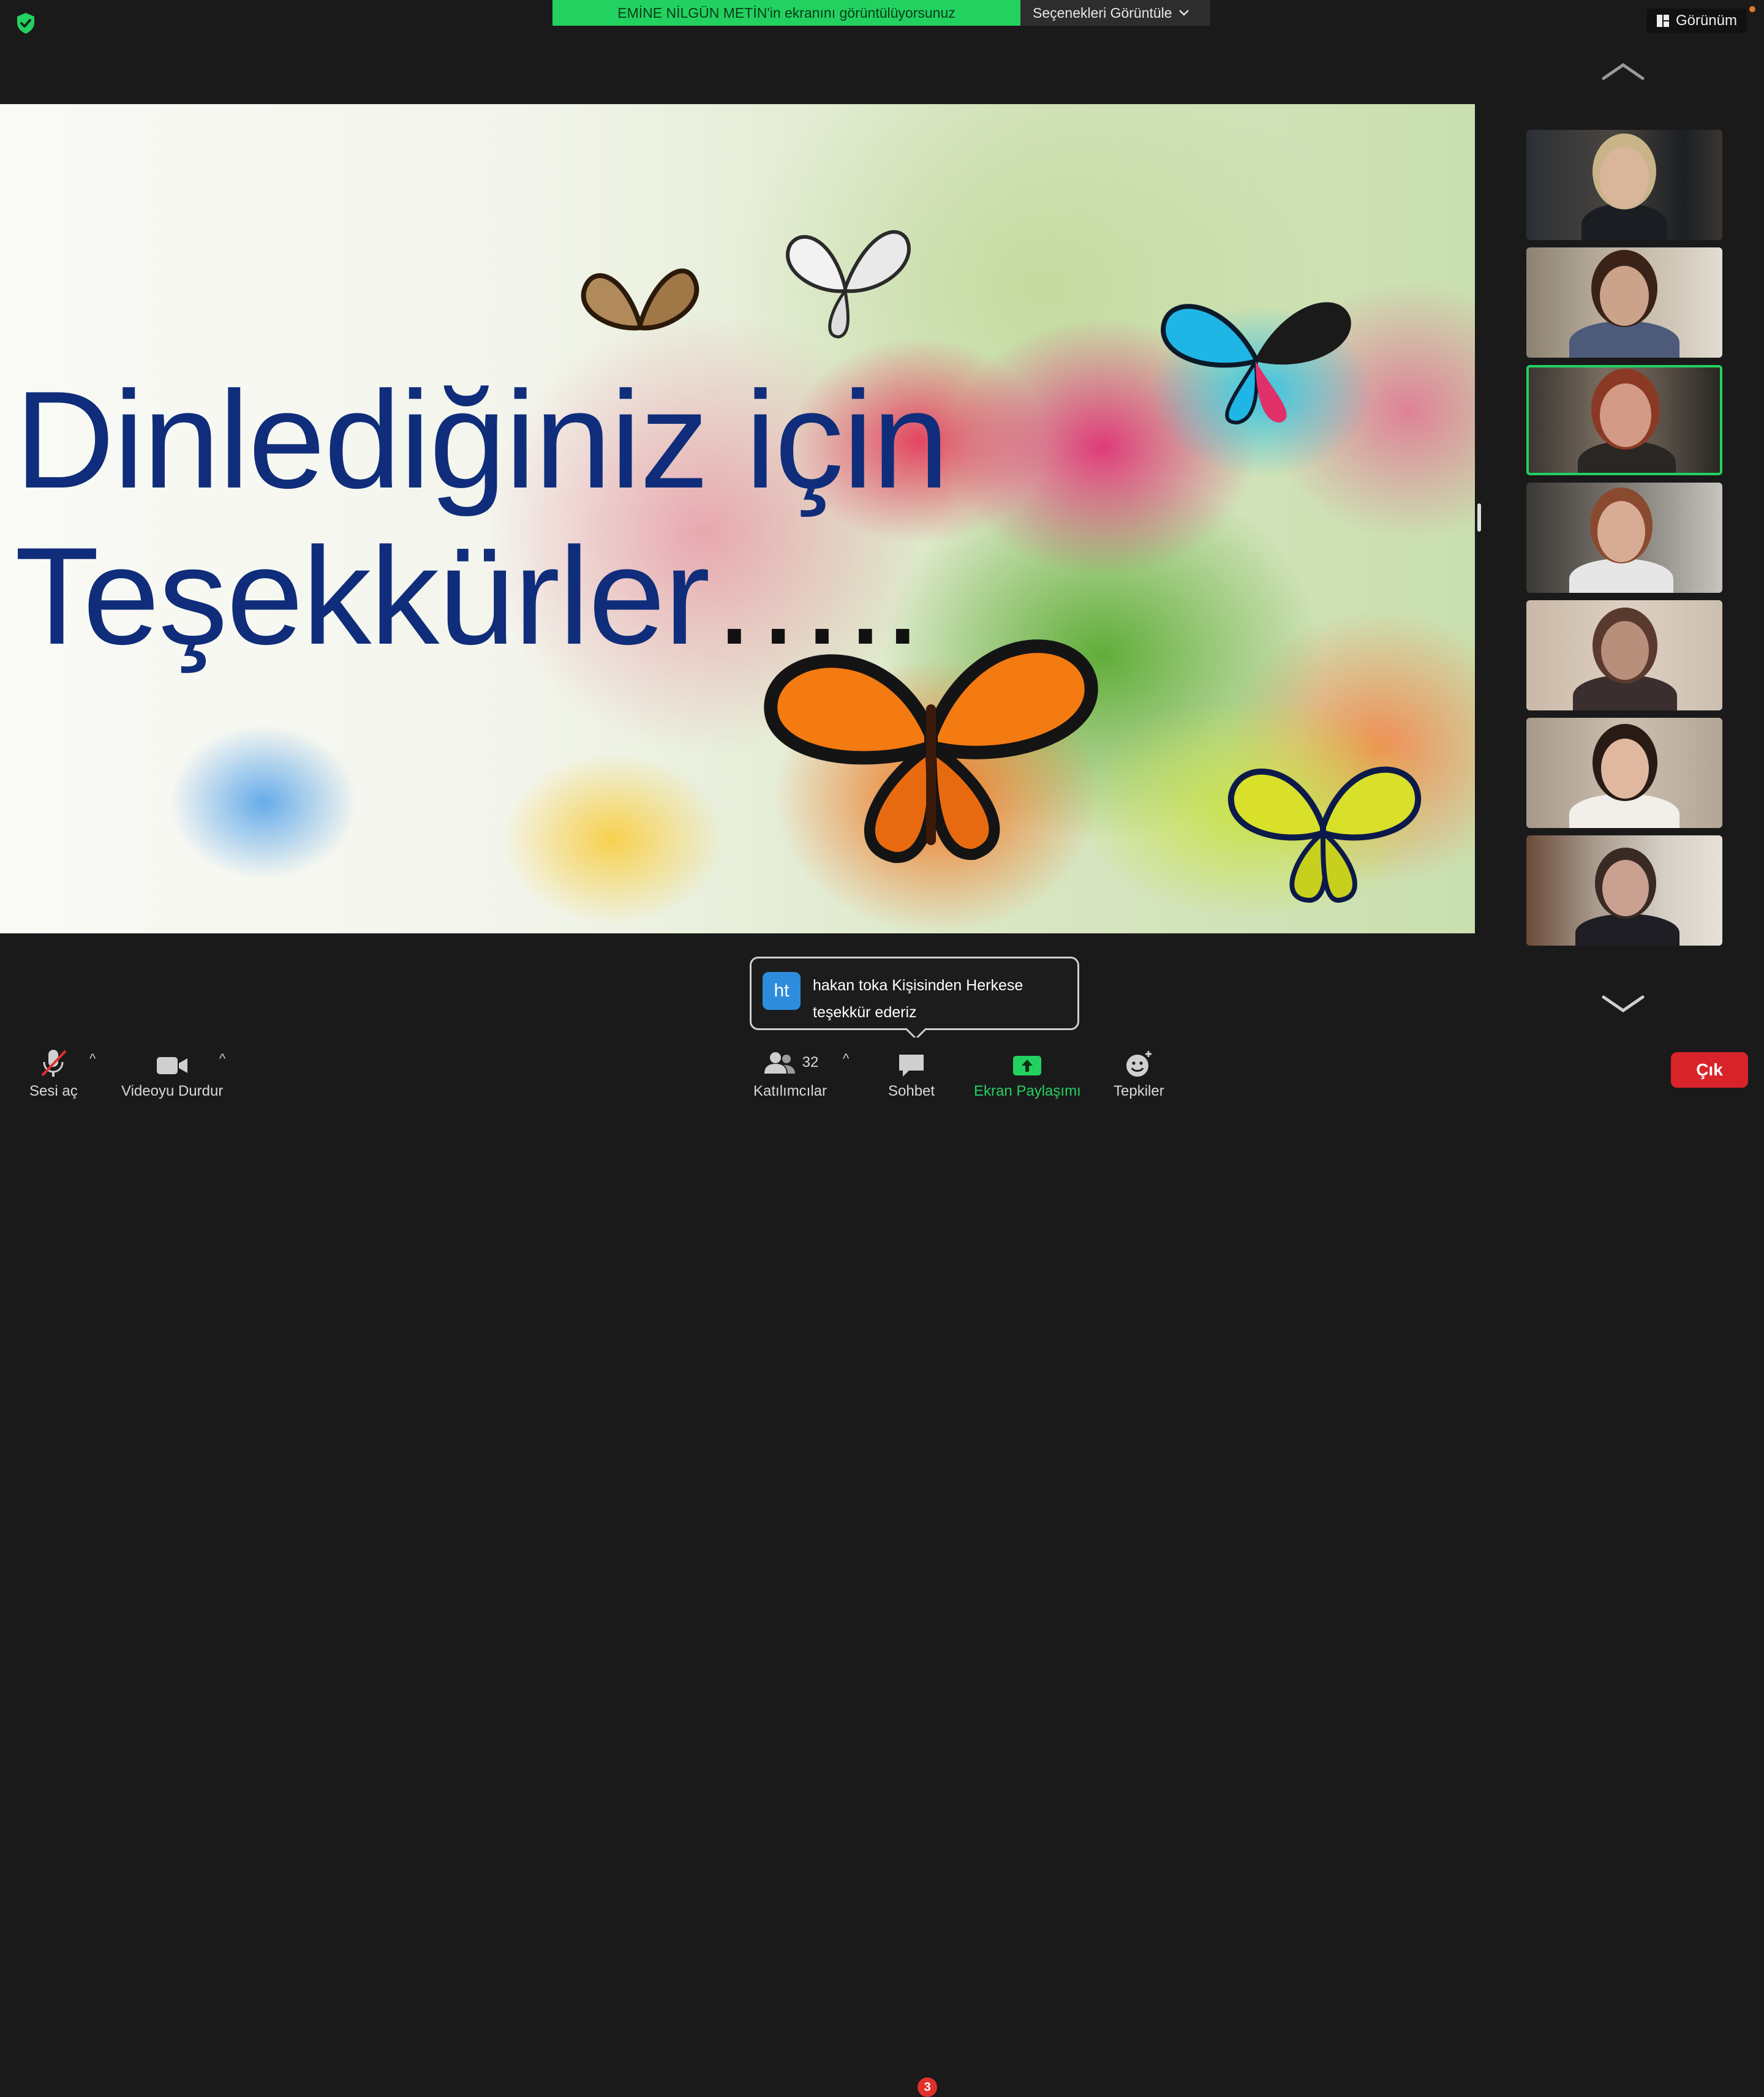  I want to click on unmute-button: Sesi aç, so click(54, 1073).